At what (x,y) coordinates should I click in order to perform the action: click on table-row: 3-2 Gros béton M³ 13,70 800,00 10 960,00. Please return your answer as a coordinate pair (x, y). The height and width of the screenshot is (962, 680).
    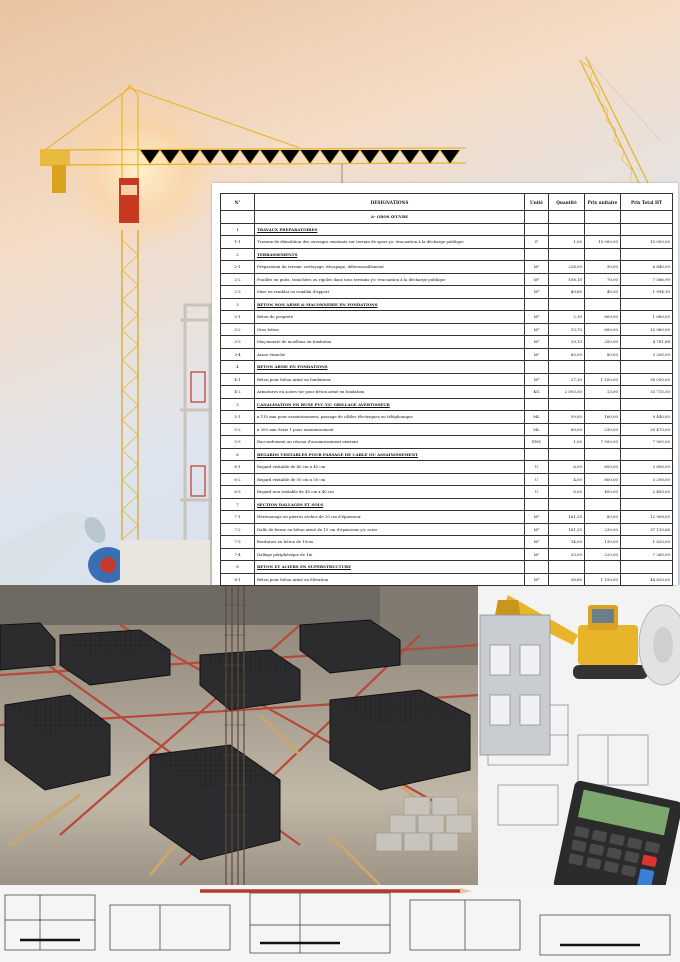
    Looking at the image, I should click on (446, 329).